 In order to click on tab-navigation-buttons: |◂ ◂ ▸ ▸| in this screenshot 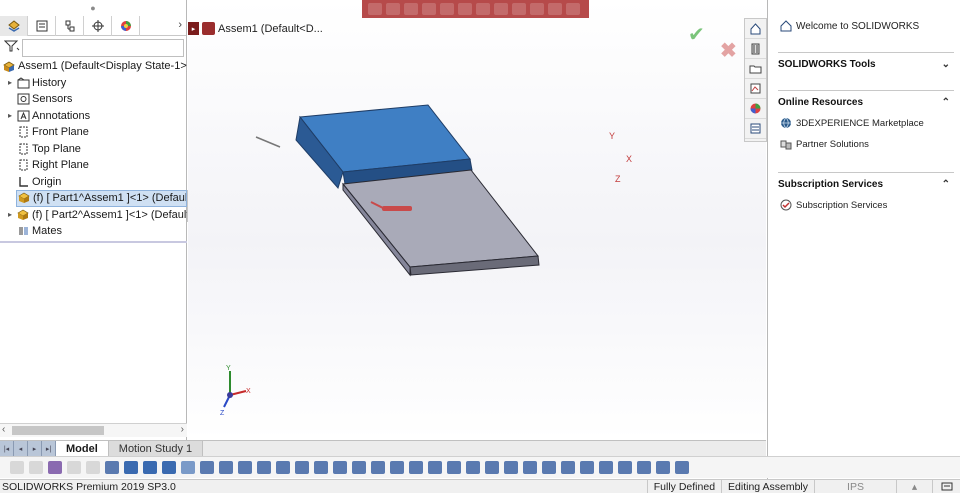, I will do `click(28, 448)`.